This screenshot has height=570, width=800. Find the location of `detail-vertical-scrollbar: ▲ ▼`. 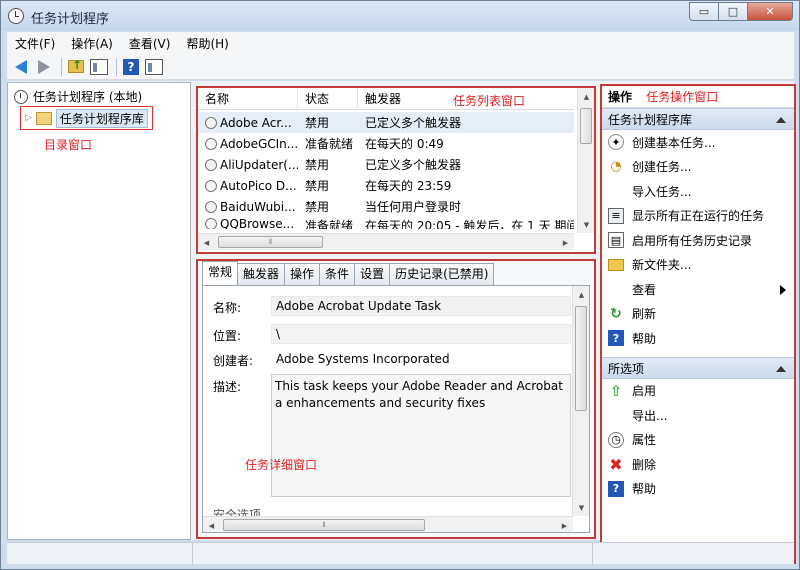

detail-vertical-scrollbar: ▲ ▼ is located at coordinates (580, 401).